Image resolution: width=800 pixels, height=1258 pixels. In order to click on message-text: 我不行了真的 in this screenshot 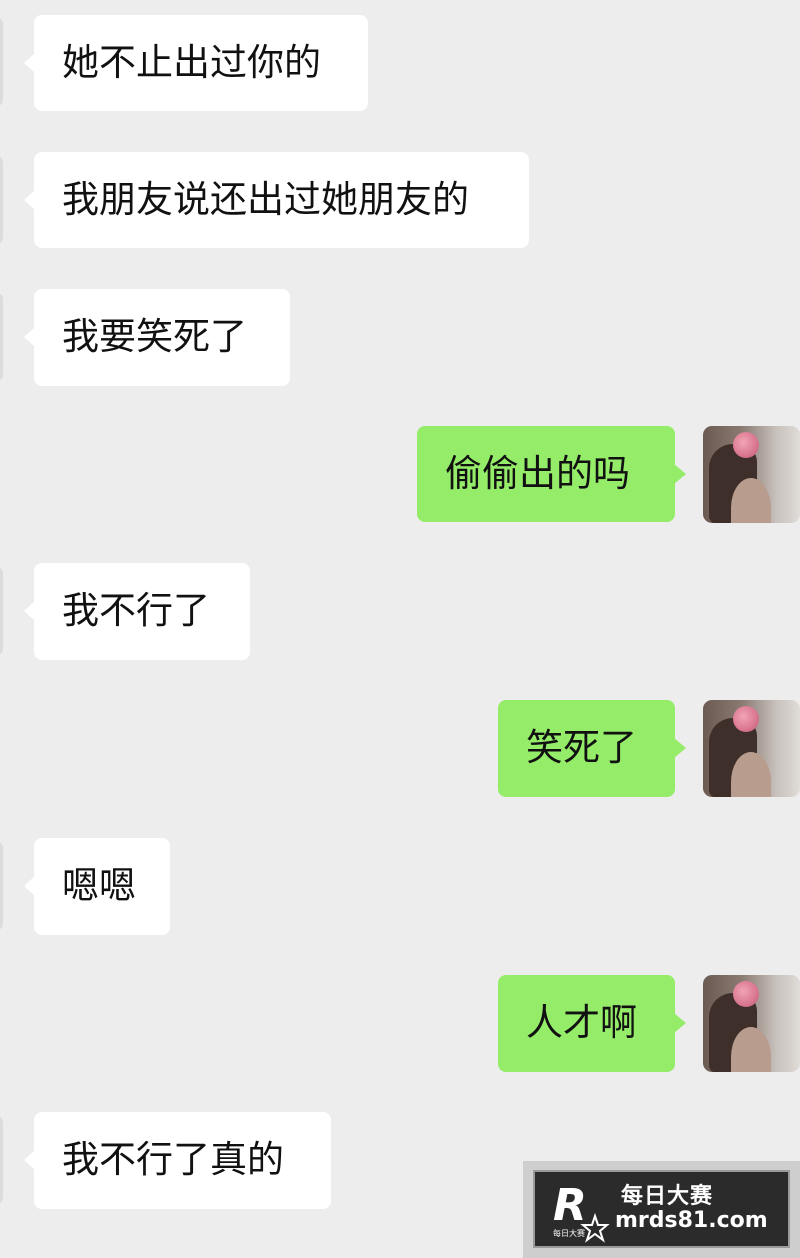, I will do `click(173, 1159)`.